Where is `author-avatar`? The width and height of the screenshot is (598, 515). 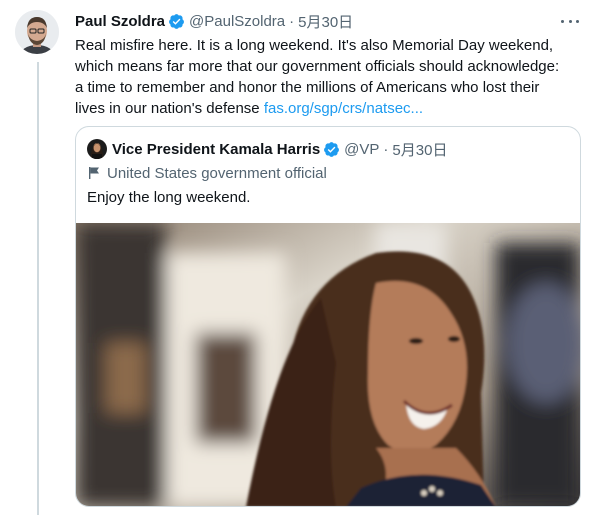
author-avatar is located at coordinates (37, 32).